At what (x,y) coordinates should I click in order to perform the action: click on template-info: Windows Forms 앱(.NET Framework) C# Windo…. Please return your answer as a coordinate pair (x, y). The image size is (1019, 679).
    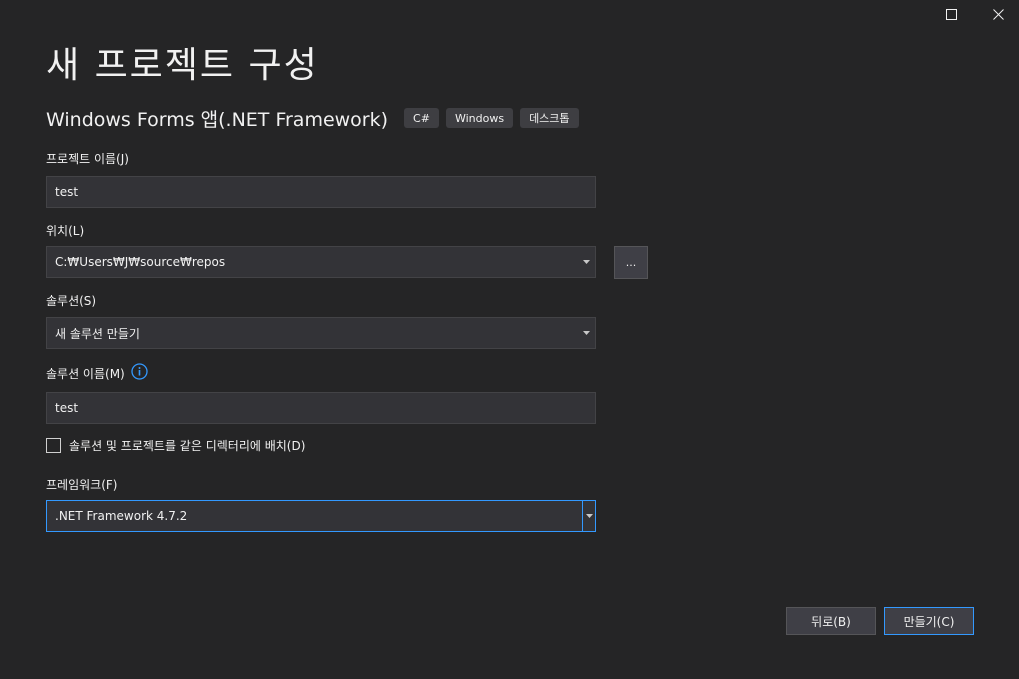
    Looking at the image, I should click on (316, 118).